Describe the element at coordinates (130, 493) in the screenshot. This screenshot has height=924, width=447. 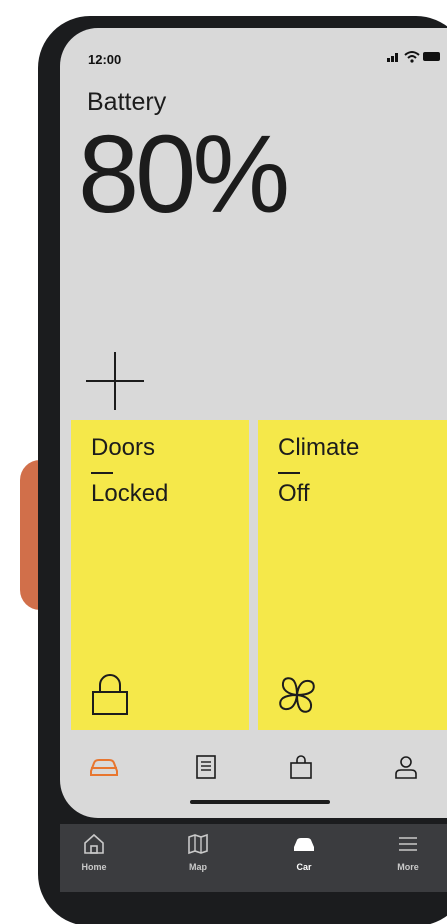
I see `doors-status: Locked` at that location.